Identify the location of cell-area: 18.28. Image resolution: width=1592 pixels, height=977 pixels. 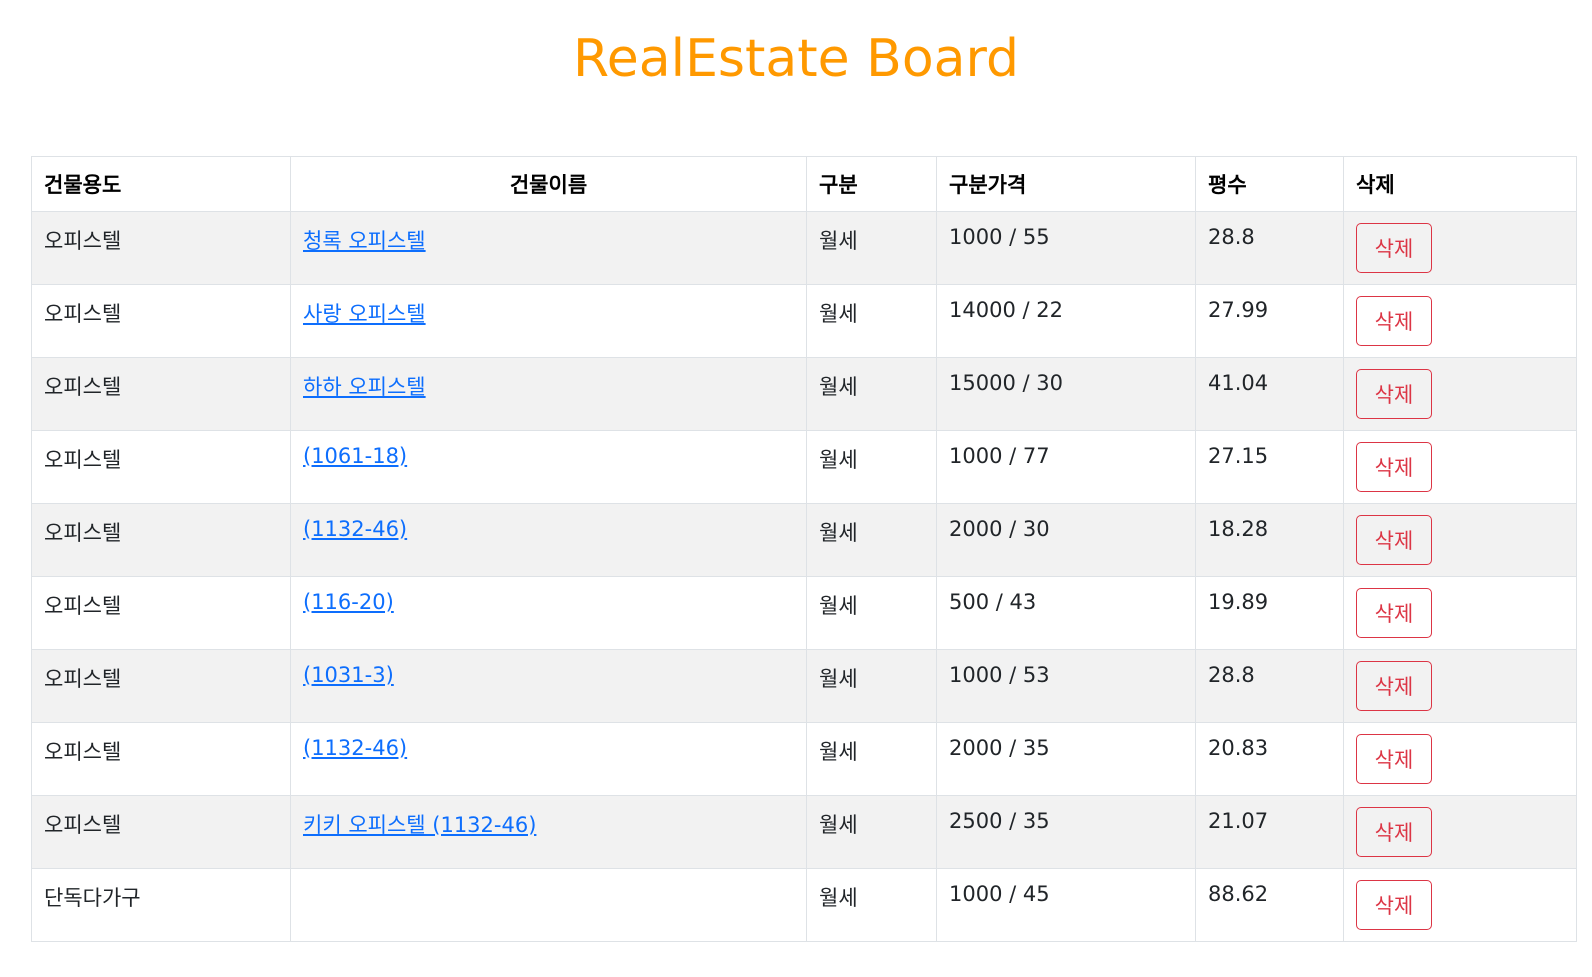
(1269, 540).